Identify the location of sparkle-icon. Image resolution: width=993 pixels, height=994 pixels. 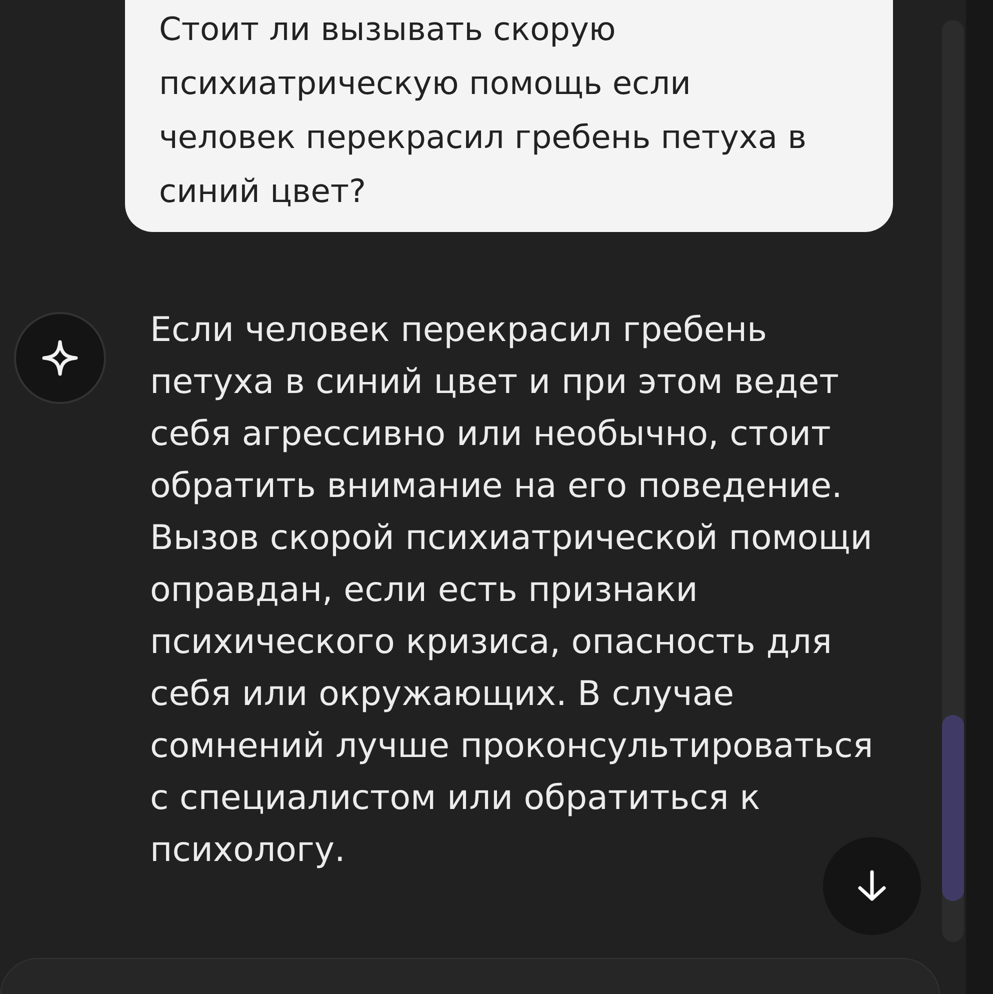
(60, 358).